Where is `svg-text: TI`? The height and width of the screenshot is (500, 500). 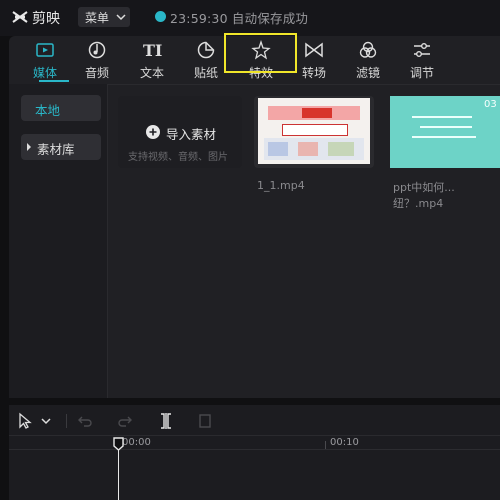
svg-text: TI is located at coordinates (152, 50).